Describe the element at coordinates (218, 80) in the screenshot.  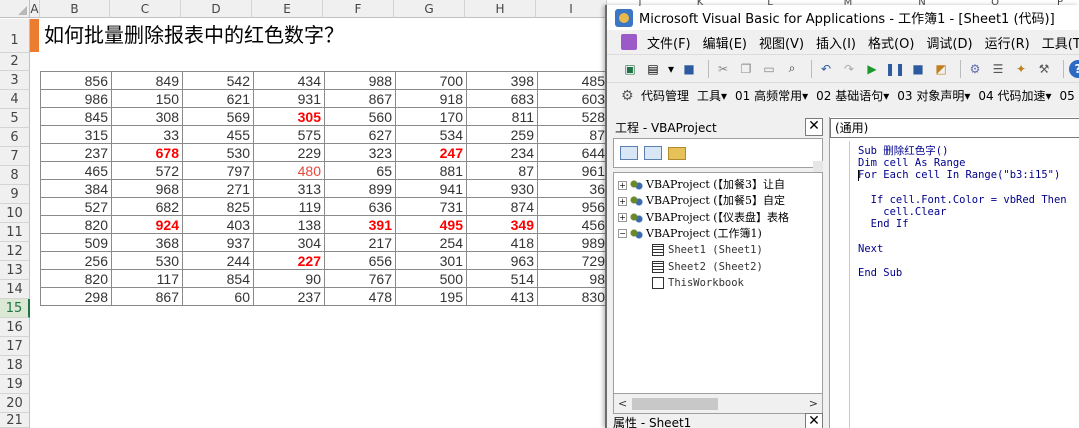
I see `cell: 542` at that location.